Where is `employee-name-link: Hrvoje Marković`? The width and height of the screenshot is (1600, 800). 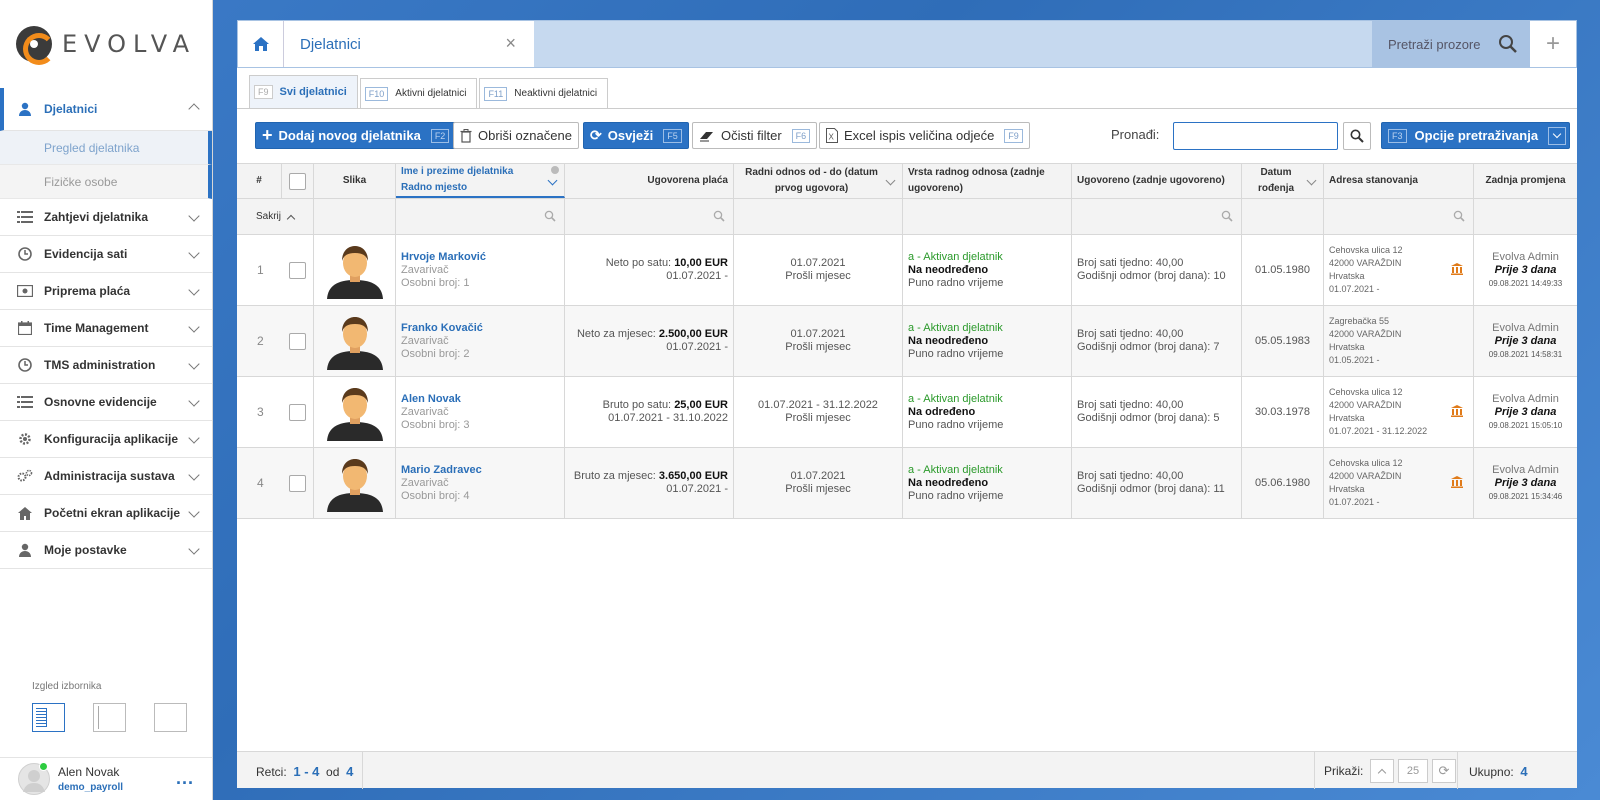 employee-name-link: Hrvoje Marković is located at coordinates (480, 257).